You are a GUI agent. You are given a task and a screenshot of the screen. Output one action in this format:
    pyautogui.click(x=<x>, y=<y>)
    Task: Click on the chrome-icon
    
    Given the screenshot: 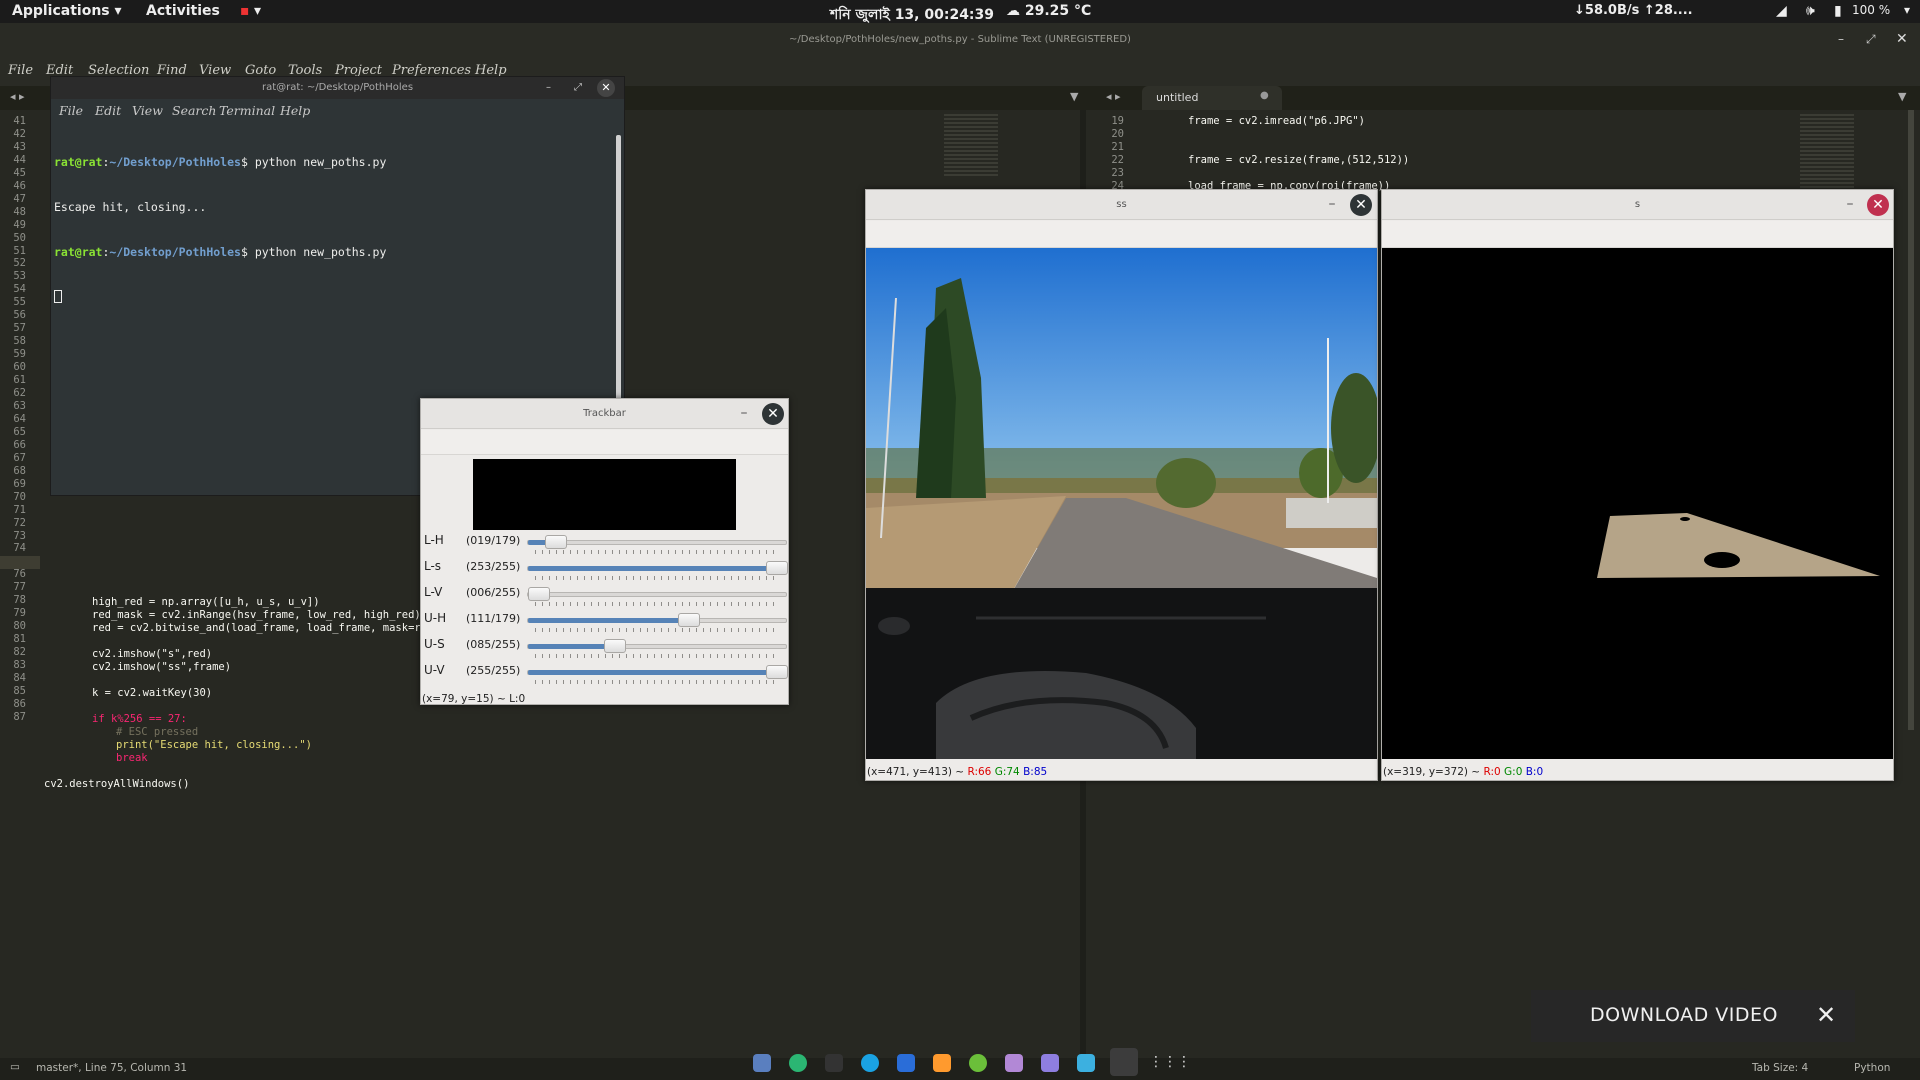 What is the action you would take?
    pyautogui.click(x=798, y=1063)
    